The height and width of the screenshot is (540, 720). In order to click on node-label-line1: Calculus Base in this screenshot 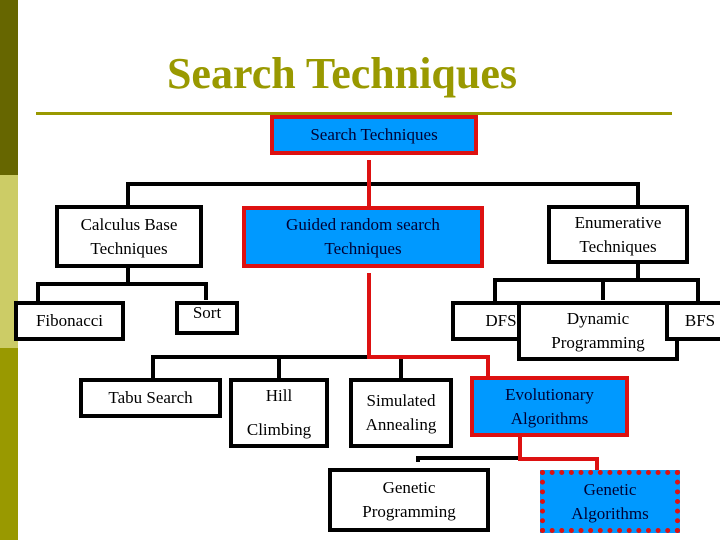, I will do `click(129, 224)`.